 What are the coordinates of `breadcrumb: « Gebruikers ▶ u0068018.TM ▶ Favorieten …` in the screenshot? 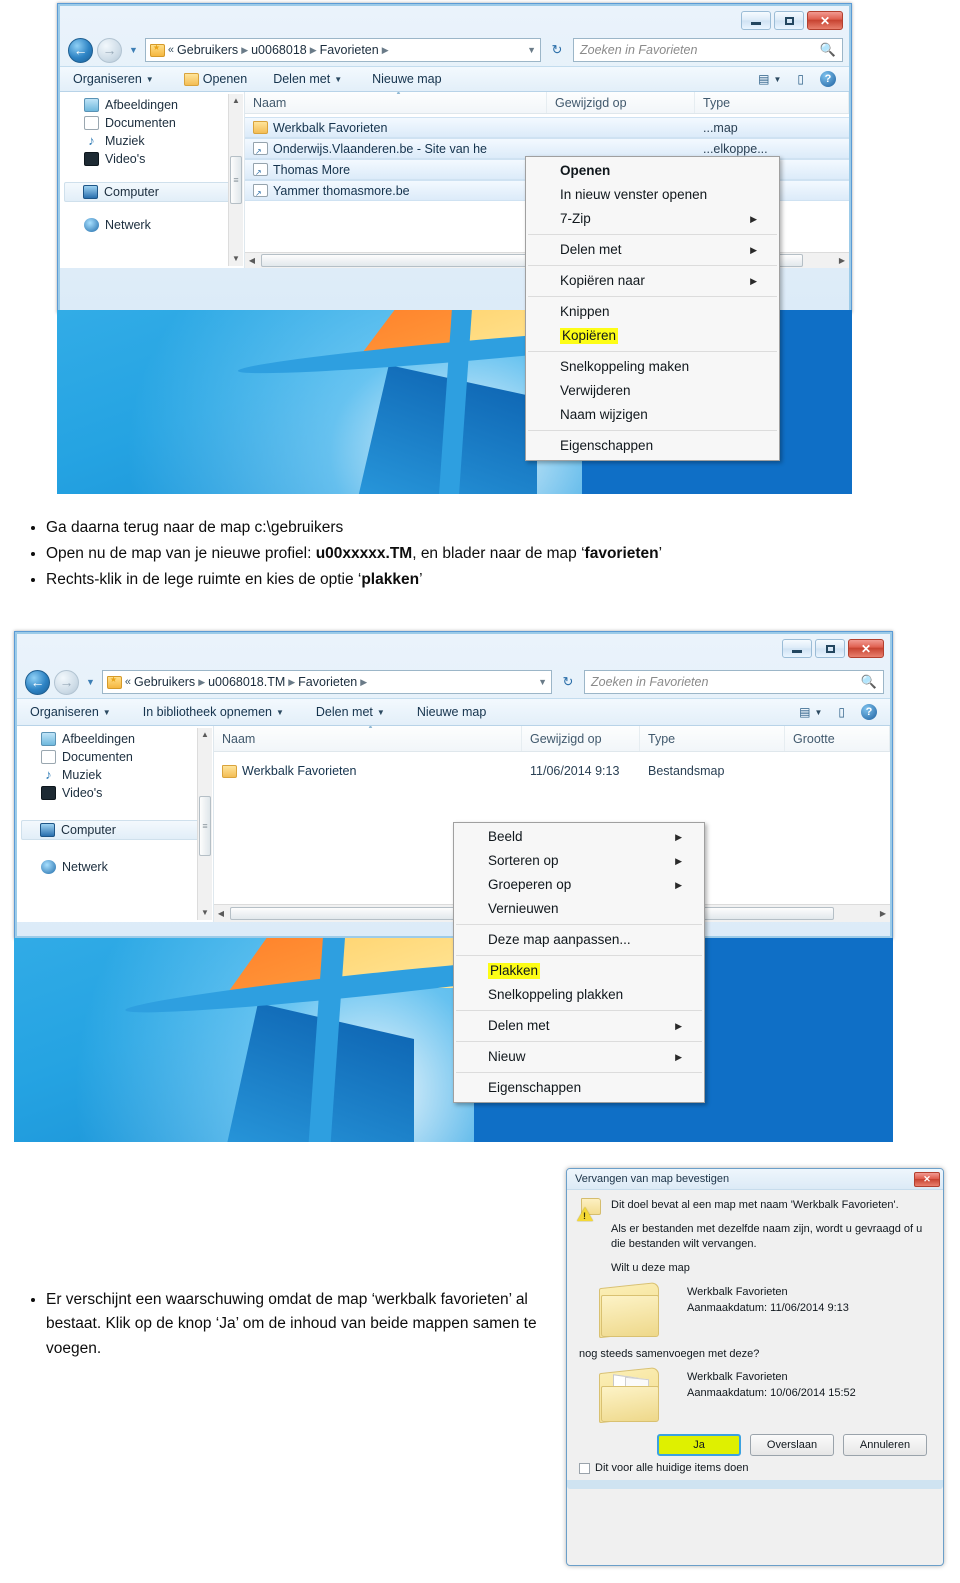 It's located at (326, 682).